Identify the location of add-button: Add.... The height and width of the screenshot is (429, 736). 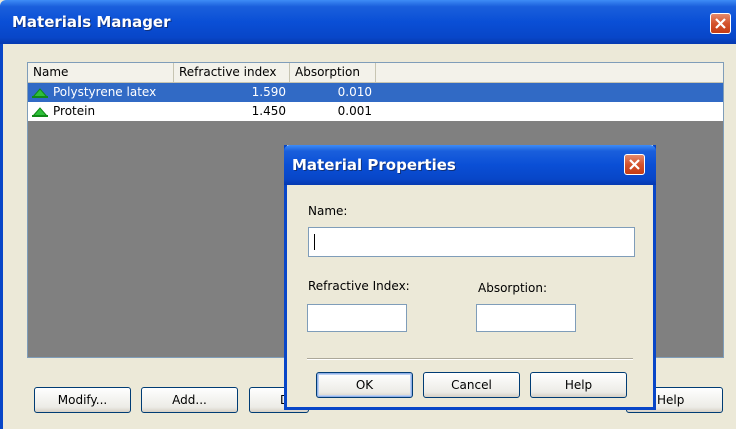
(189, 400).